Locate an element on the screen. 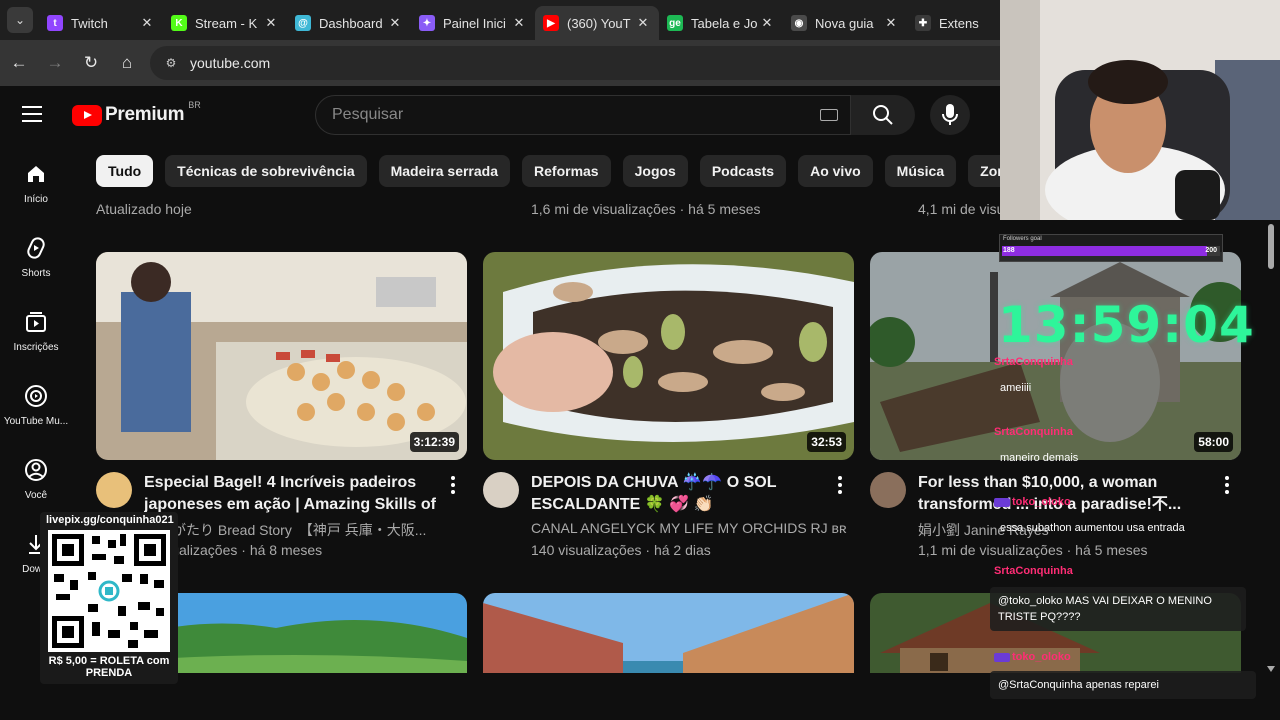 This screenshot has height=720, width=1280. forward-arrow-icon: → is located at coordinates (55, 63).